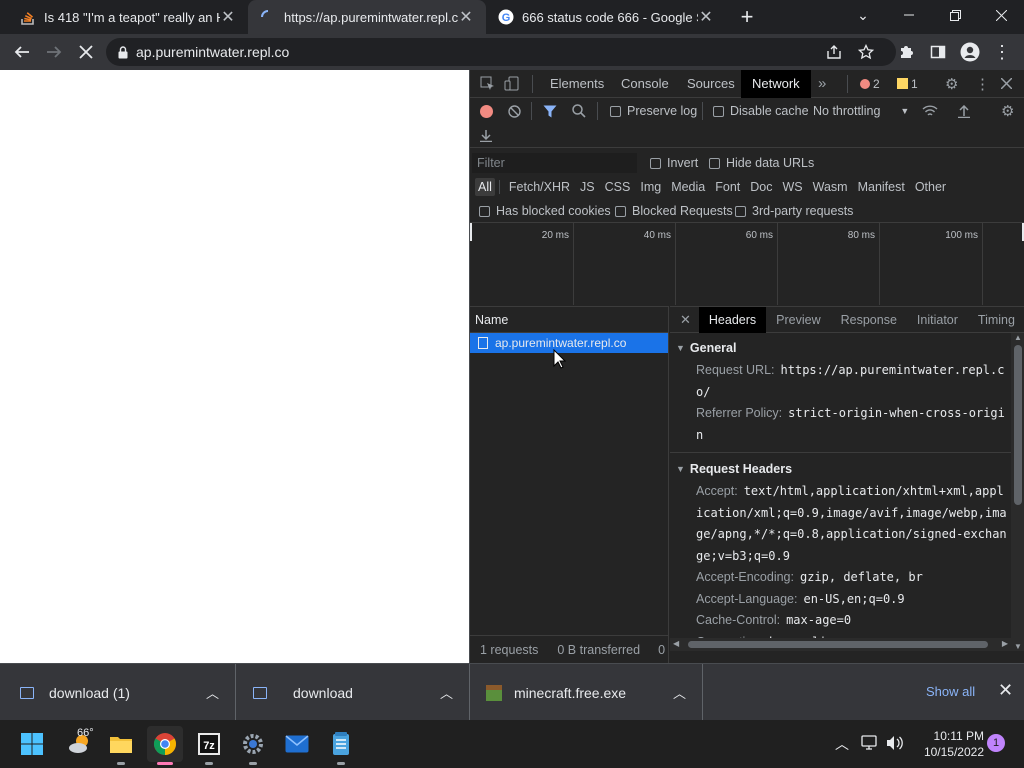 This screenshot has height=768, width=1024. Describe the element at coordinates (1005, 690) in the screenshot. I see `close-downloads-icon: ✕` at that location.